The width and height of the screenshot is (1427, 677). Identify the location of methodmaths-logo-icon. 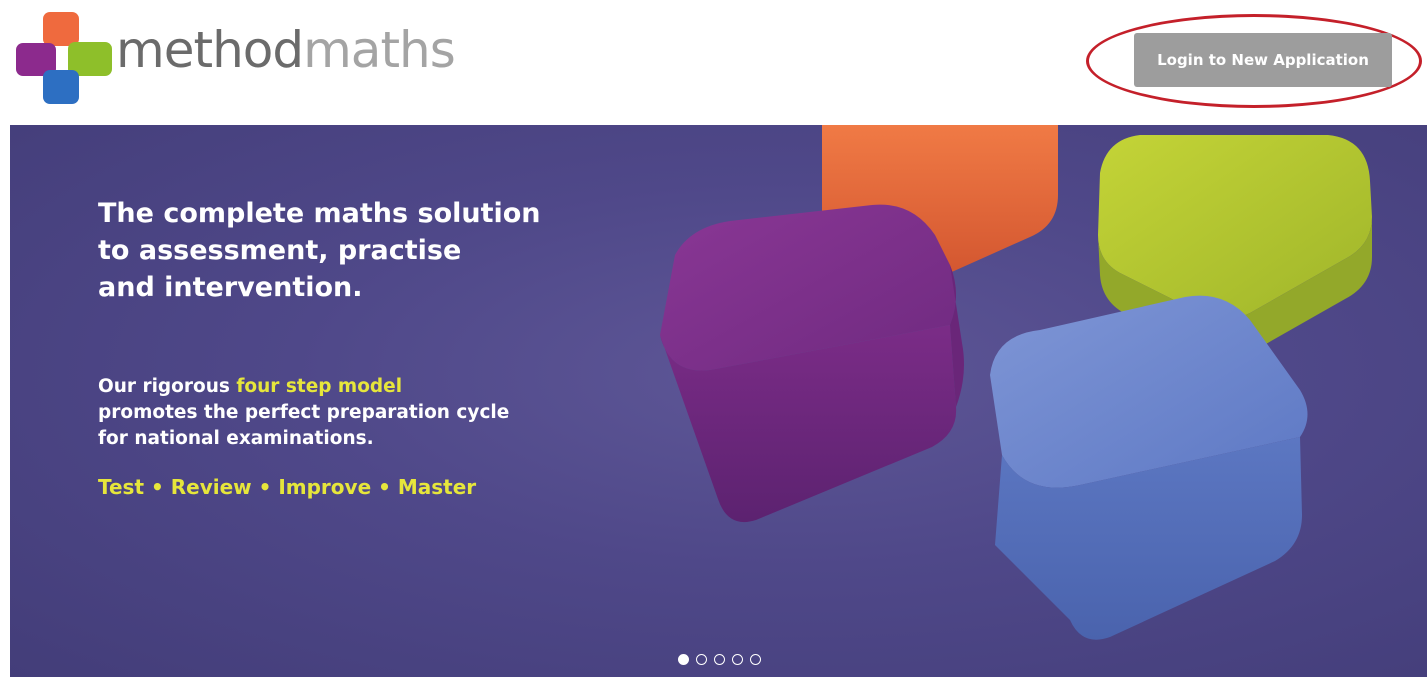
(66, 59).